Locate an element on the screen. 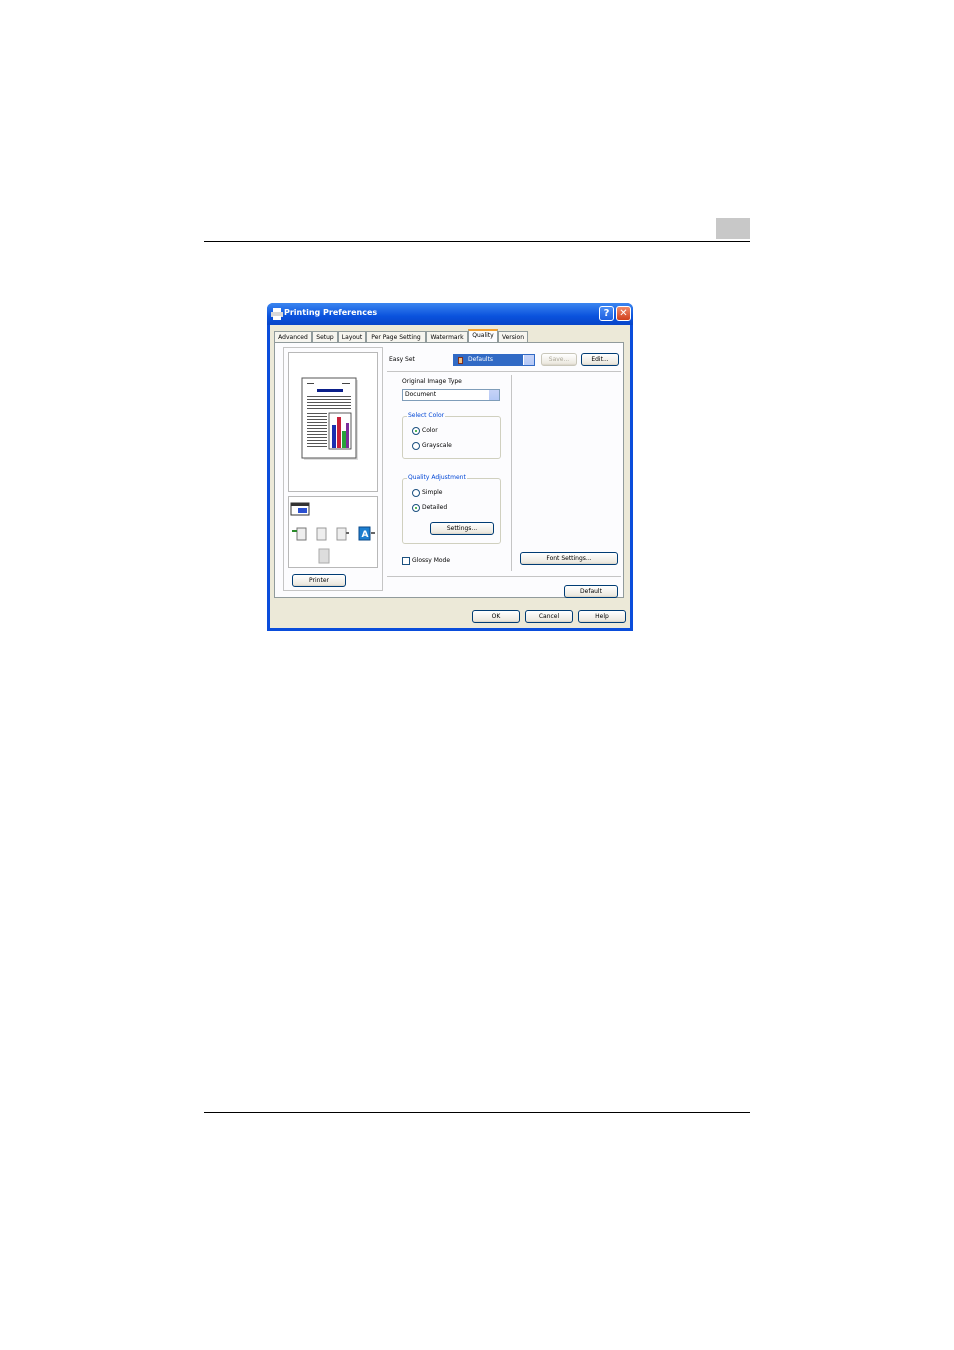 This screenshot has height=1350, width=954. quality-adjustment-legend: Quality Adjustment is located at coordinates (437, 478).